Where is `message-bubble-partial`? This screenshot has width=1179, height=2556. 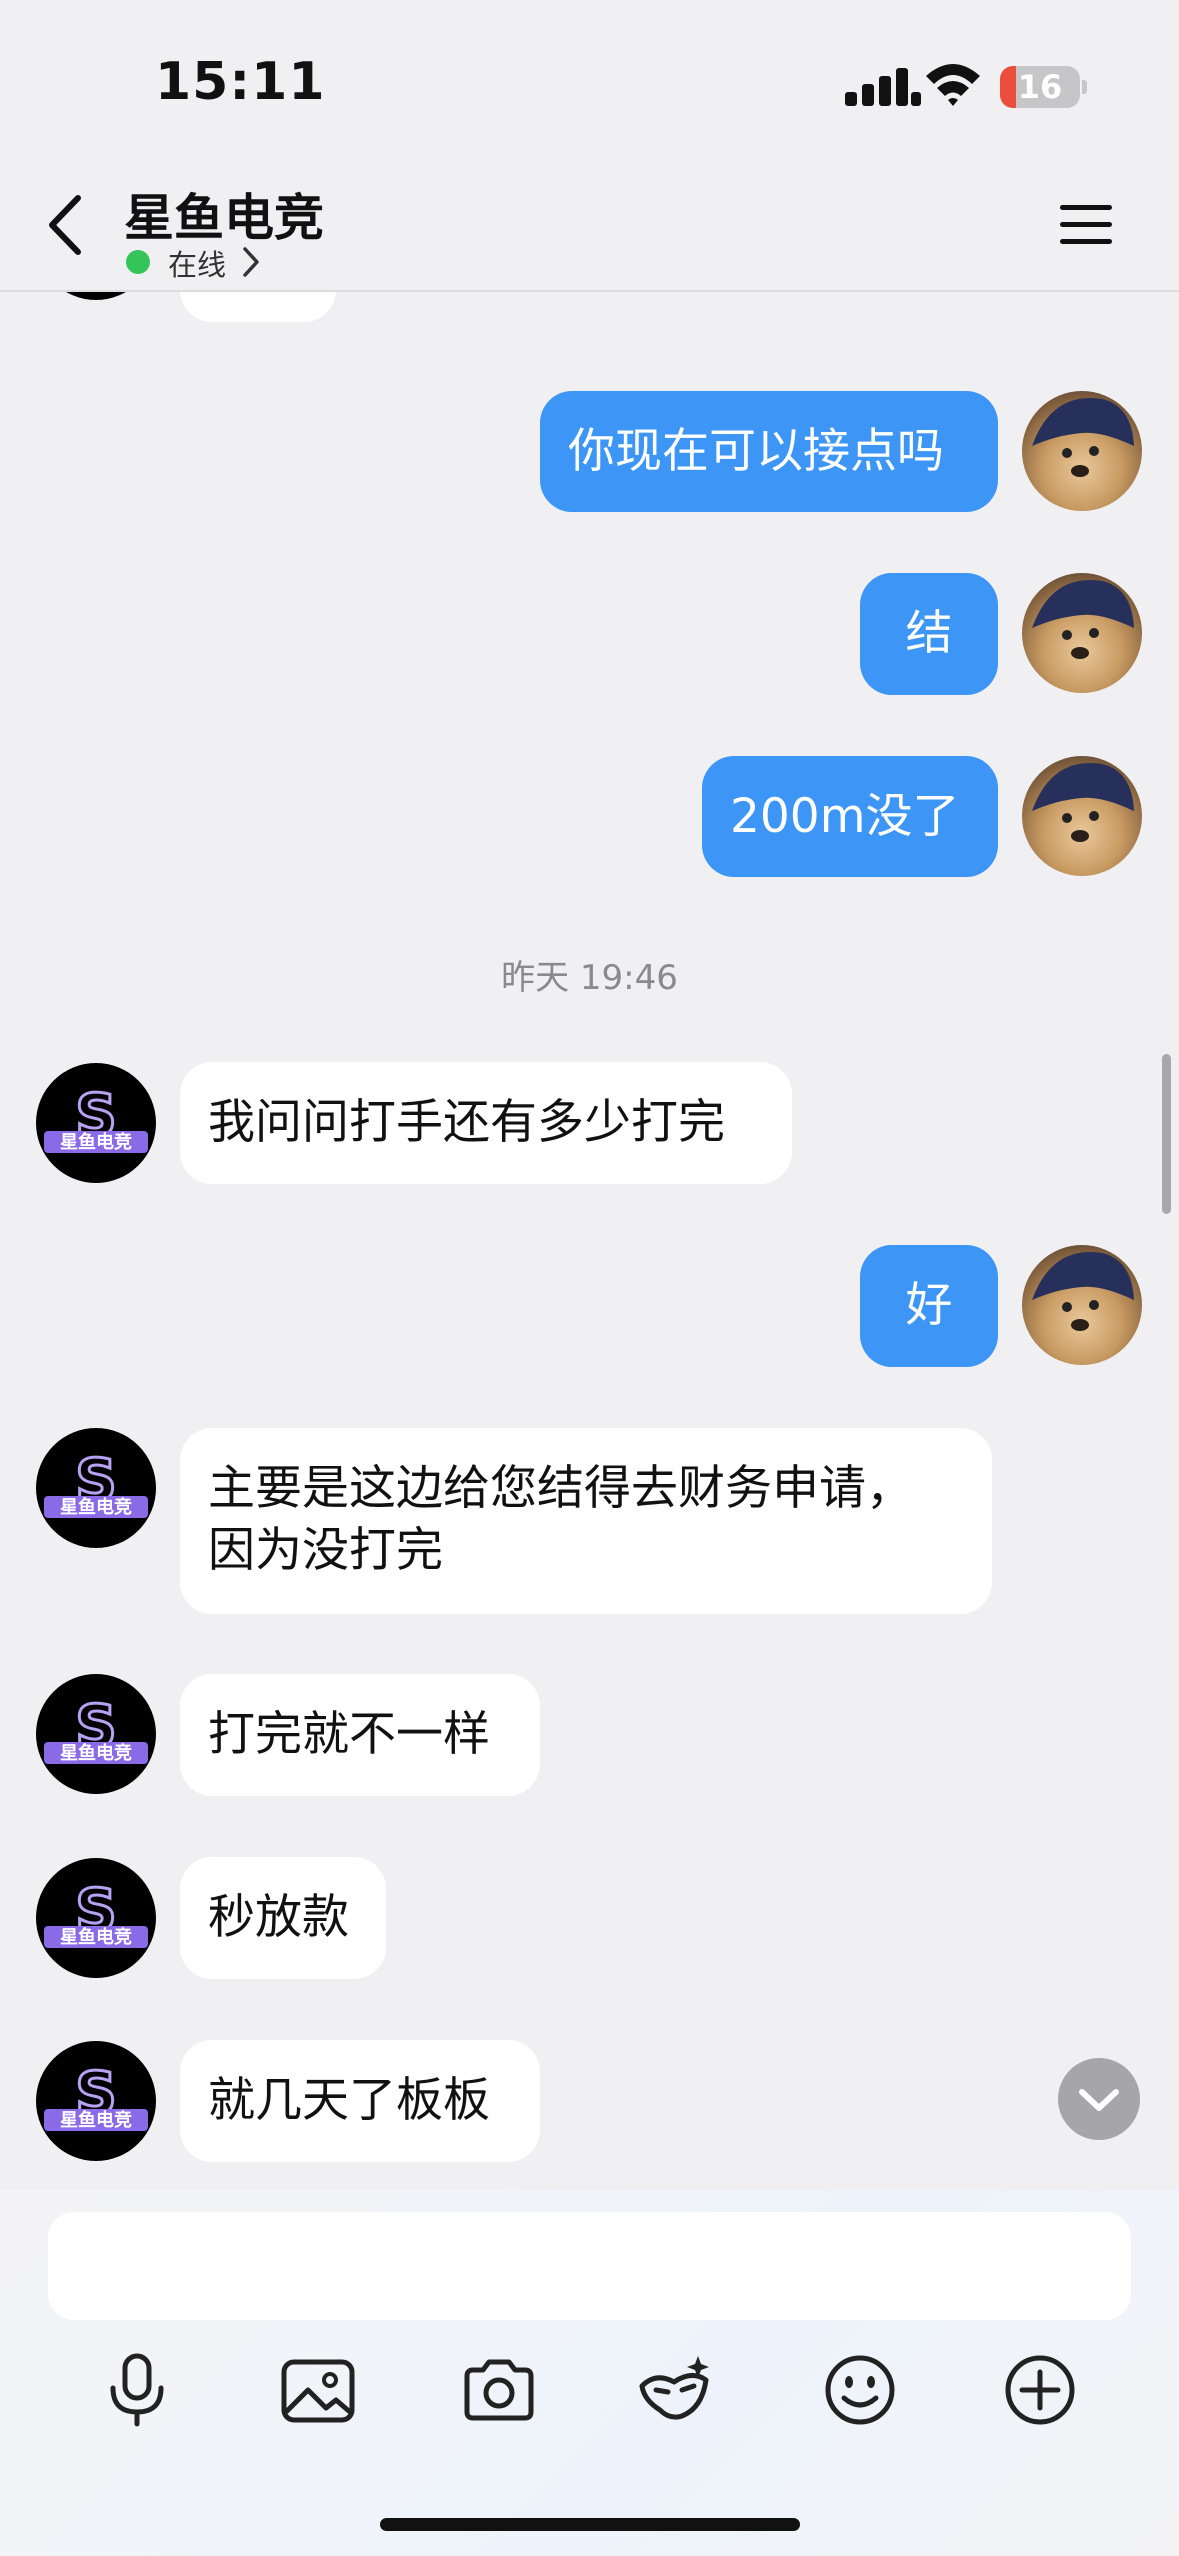 message-bubble-partial is located at coordinates (258, 306).